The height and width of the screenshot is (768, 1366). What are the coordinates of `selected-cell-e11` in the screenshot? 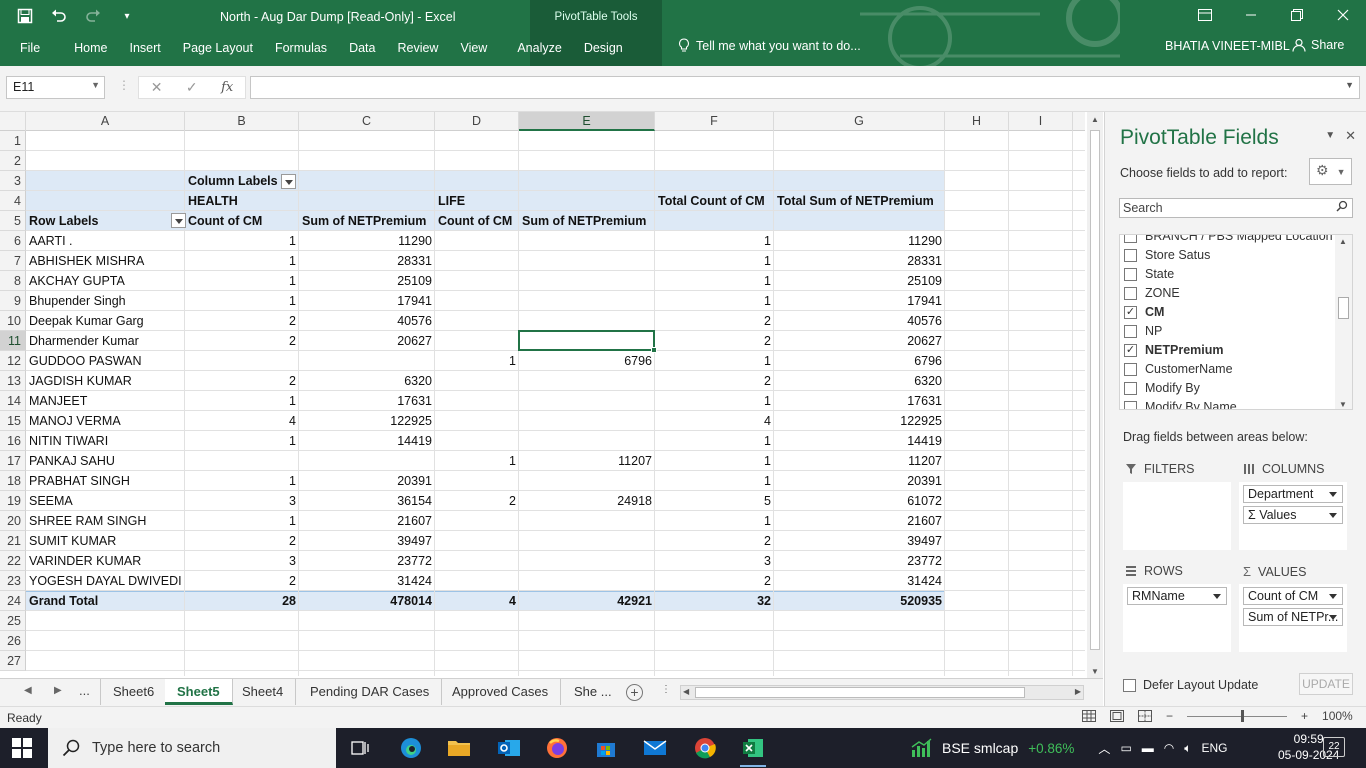 It's located at (587, 341).